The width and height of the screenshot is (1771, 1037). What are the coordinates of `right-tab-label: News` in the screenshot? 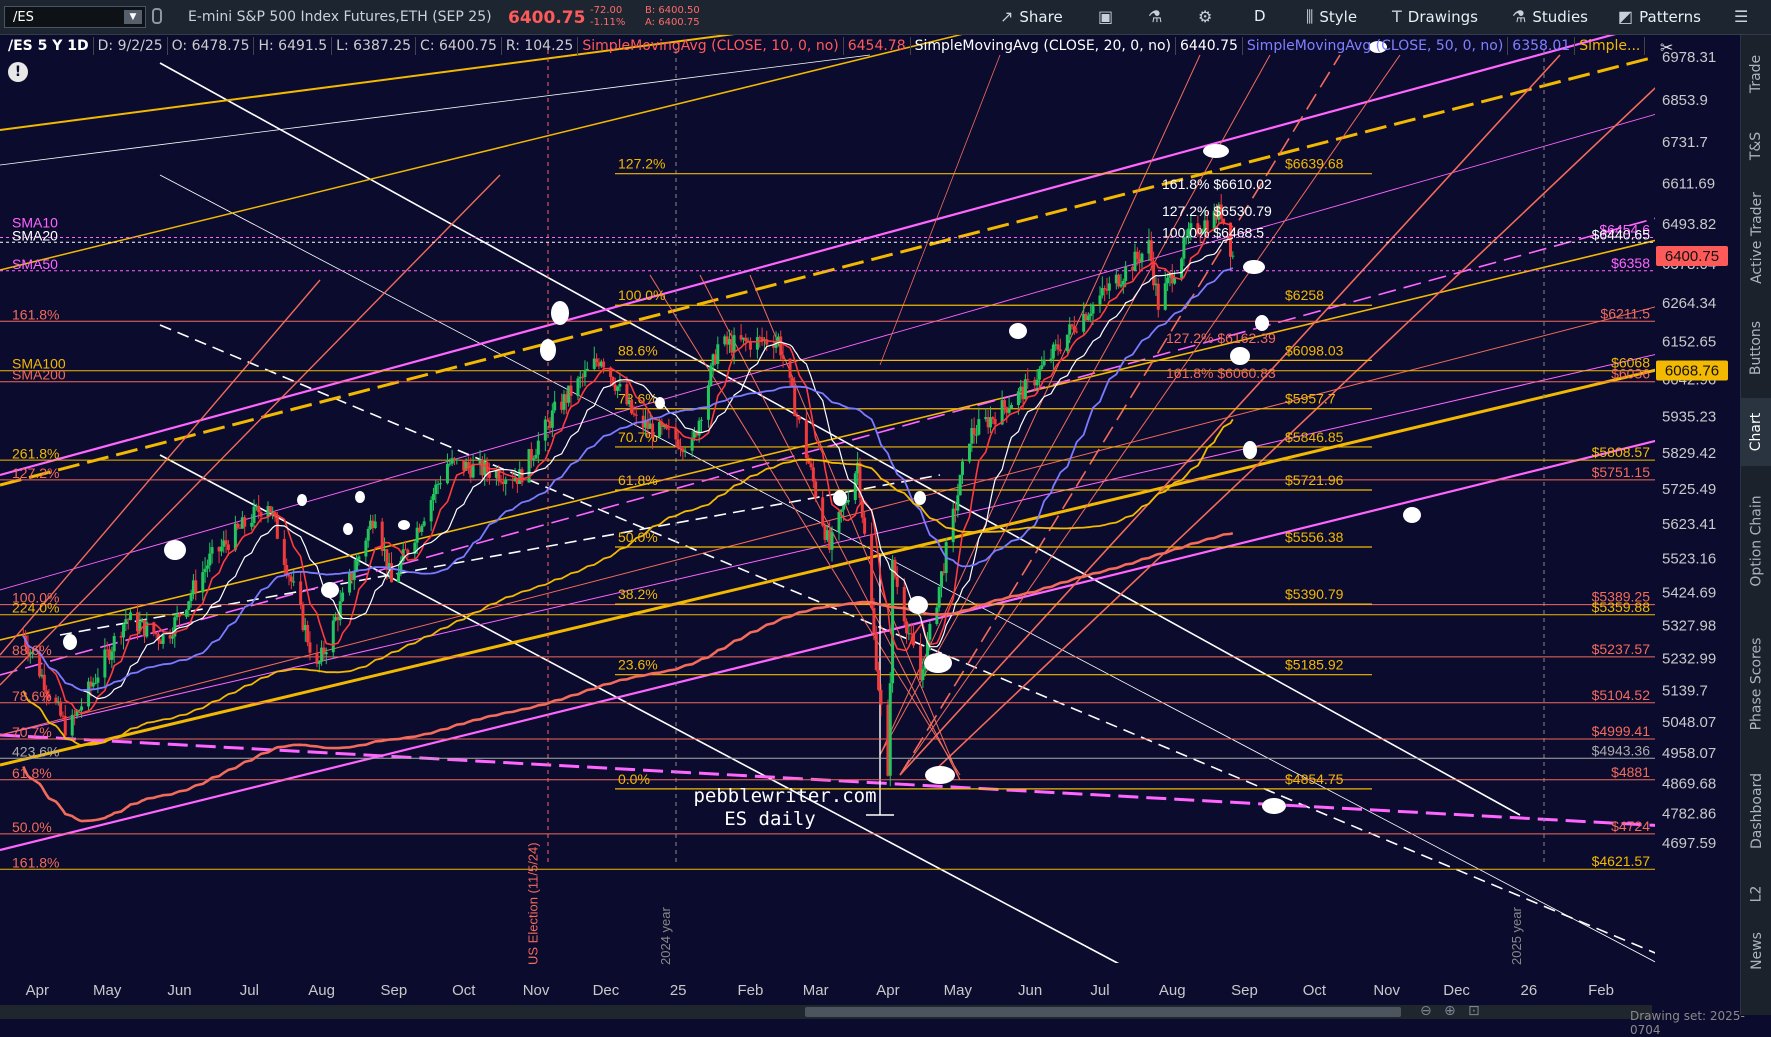 It's located at (1756, 951).